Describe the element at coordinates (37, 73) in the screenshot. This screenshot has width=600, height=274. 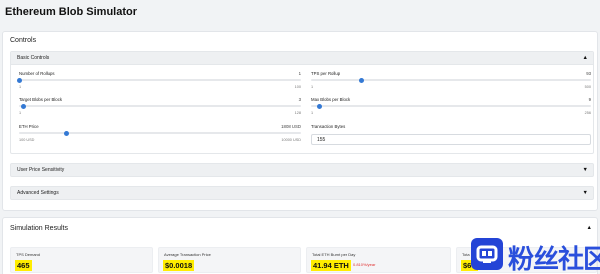
I see `num-rollups-label: Number of Rollups` at that location.